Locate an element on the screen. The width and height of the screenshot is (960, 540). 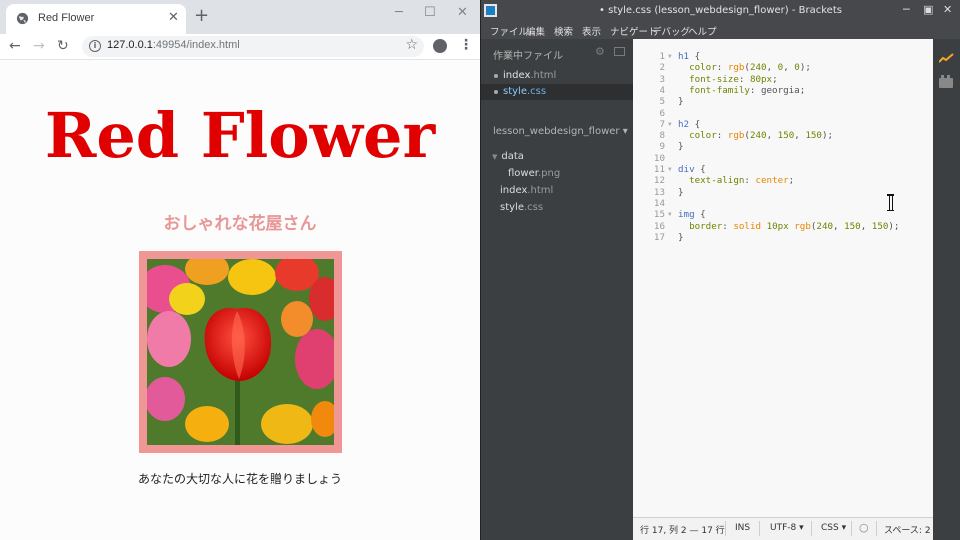
forward-icon: → is located at coordinates (39, 46).